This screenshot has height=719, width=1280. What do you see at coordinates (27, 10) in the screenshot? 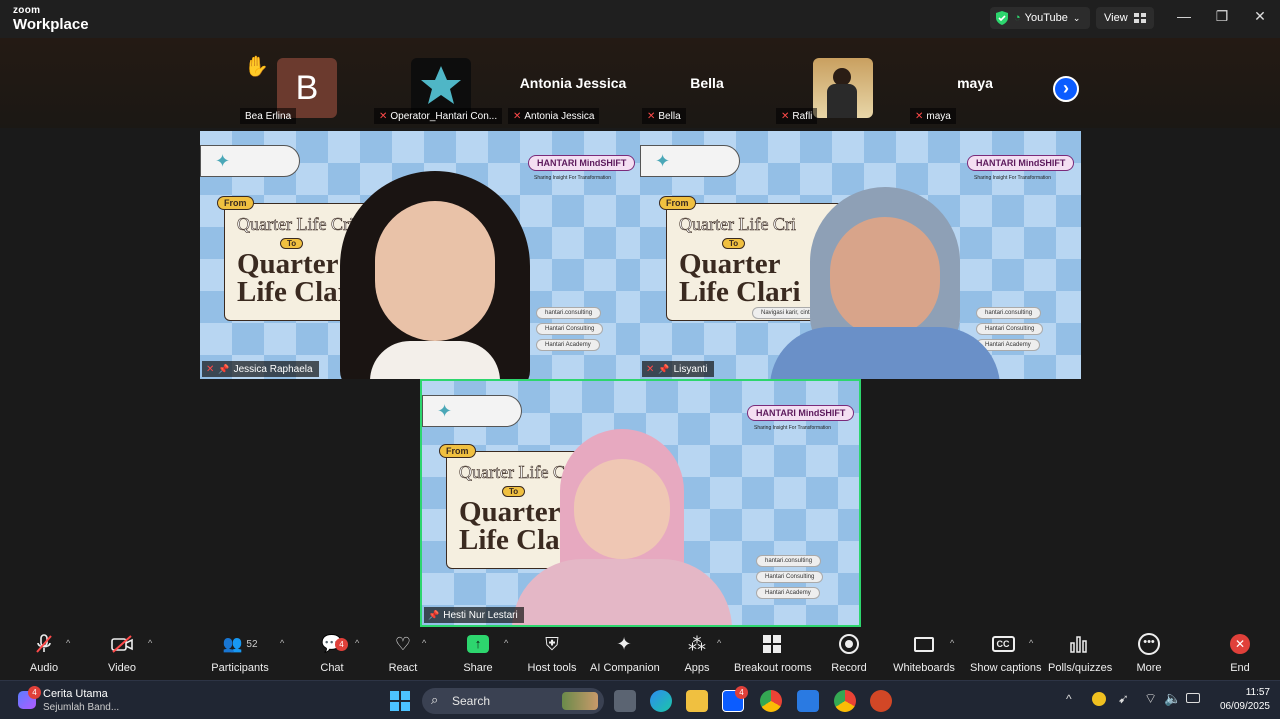
I see `brand-top: zoom` at bounding box center [27, 10].